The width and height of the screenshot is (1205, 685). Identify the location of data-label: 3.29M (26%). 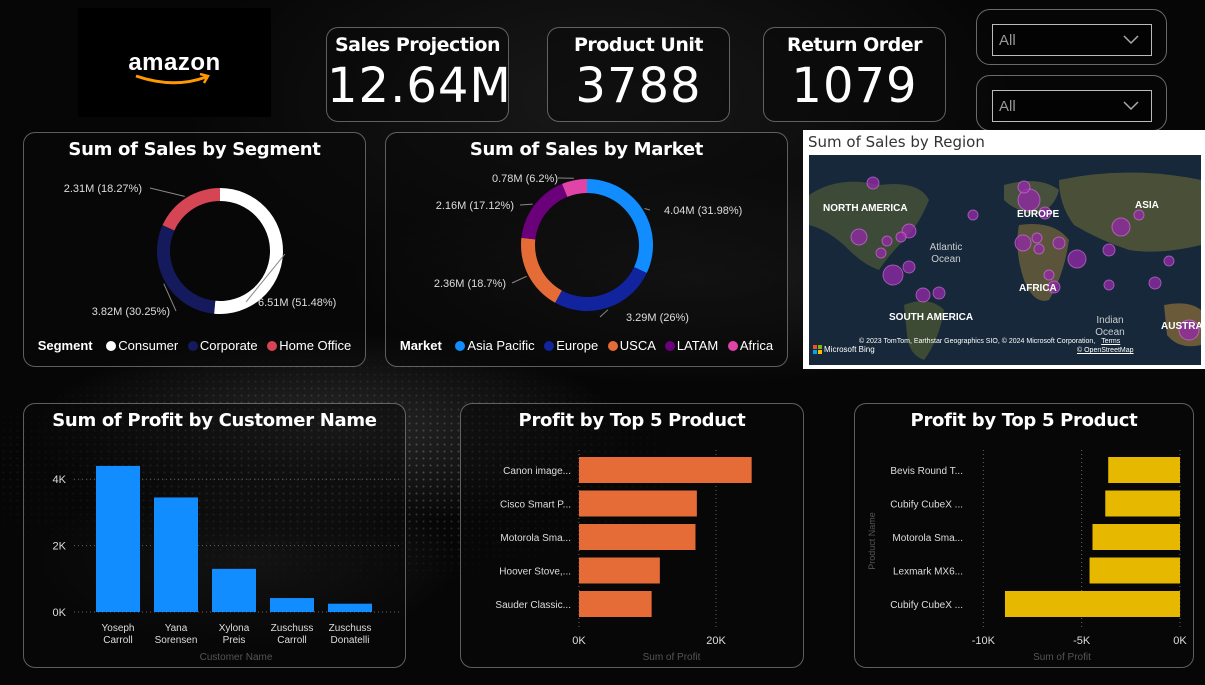
(657, 318).